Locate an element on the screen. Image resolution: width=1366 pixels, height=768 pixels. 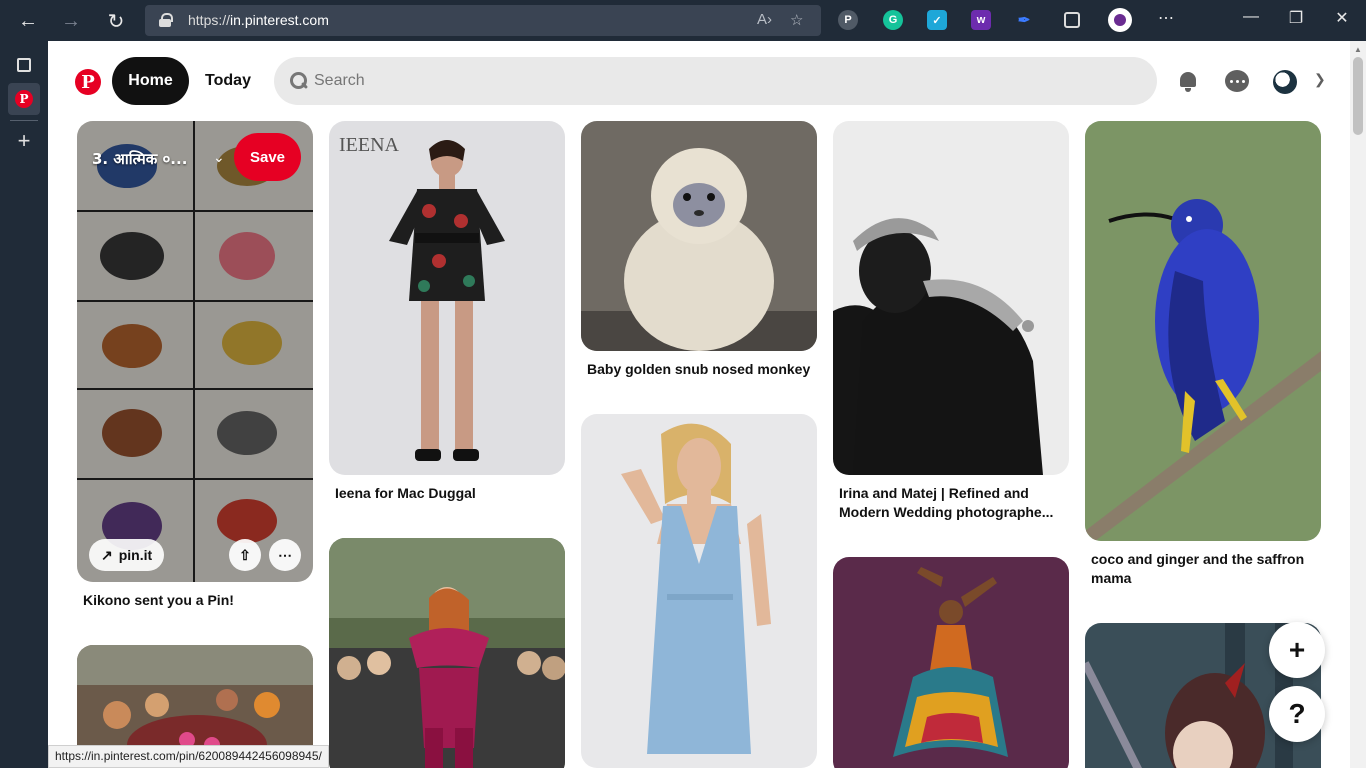
pin-link-button: ↗ pin.it is located at coordinates (127, 555).